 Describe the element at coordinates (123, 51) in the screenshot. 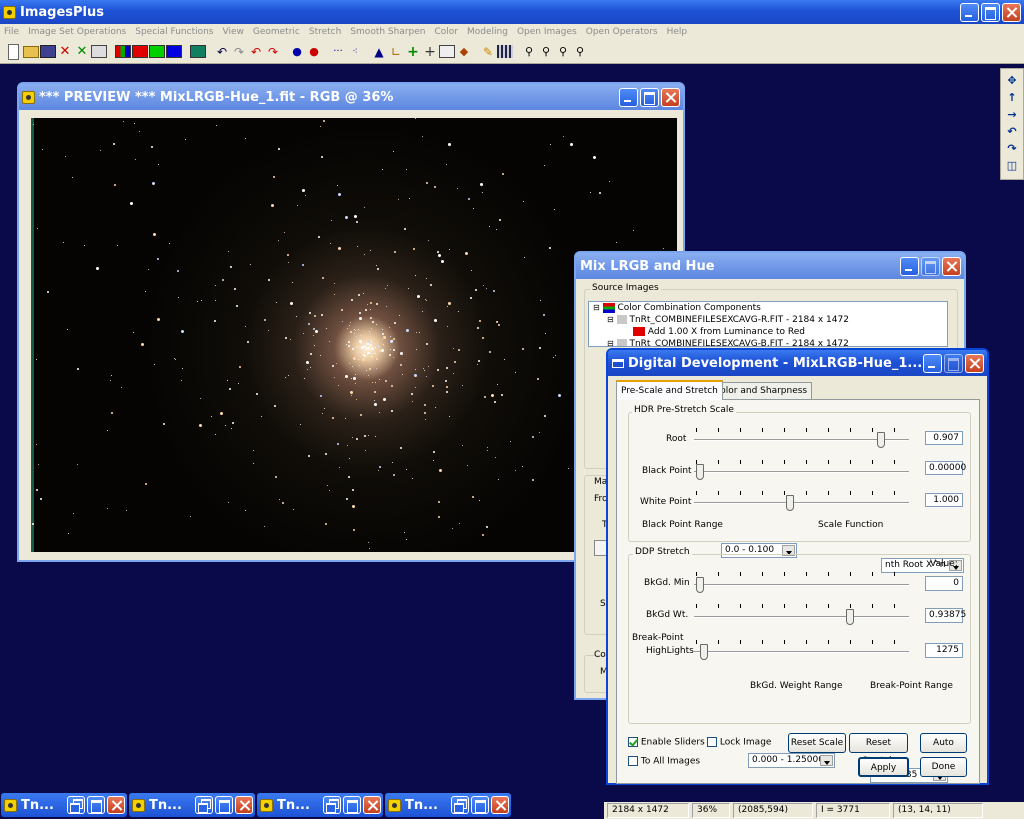

I see `rgb-combine-icon` at that location.